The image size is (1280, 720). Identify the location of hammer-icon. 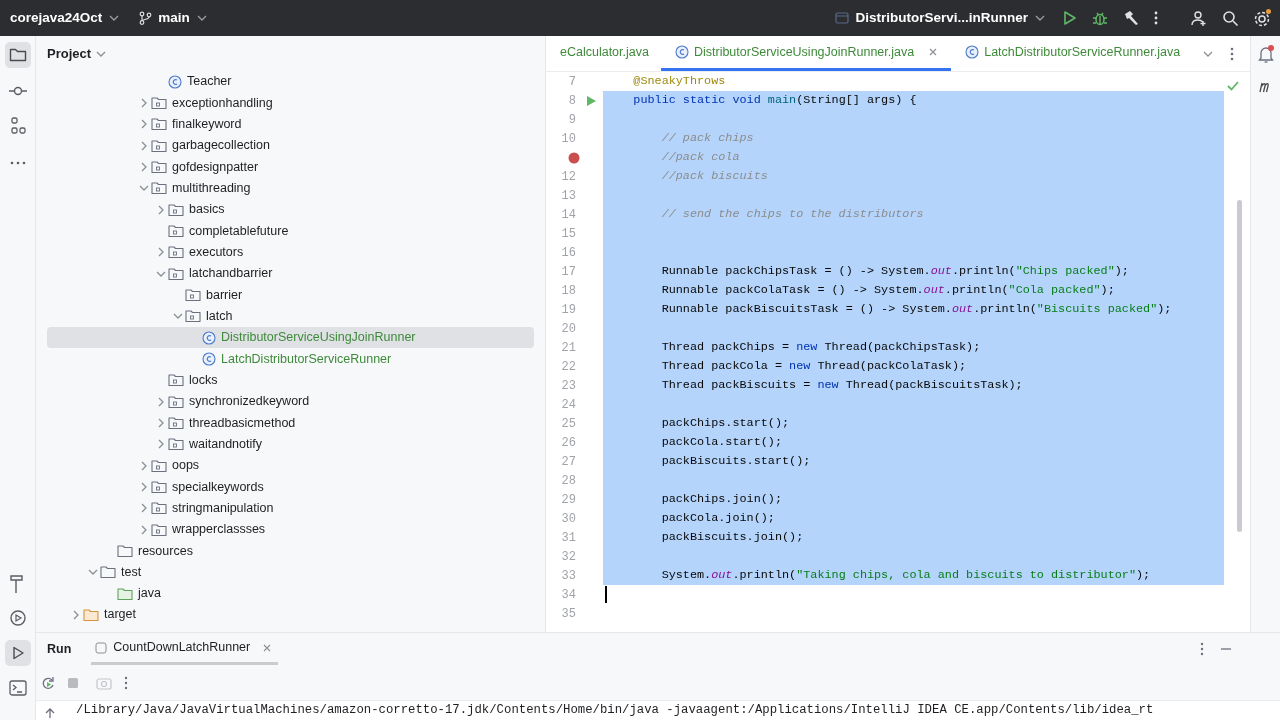
(1131, 18).